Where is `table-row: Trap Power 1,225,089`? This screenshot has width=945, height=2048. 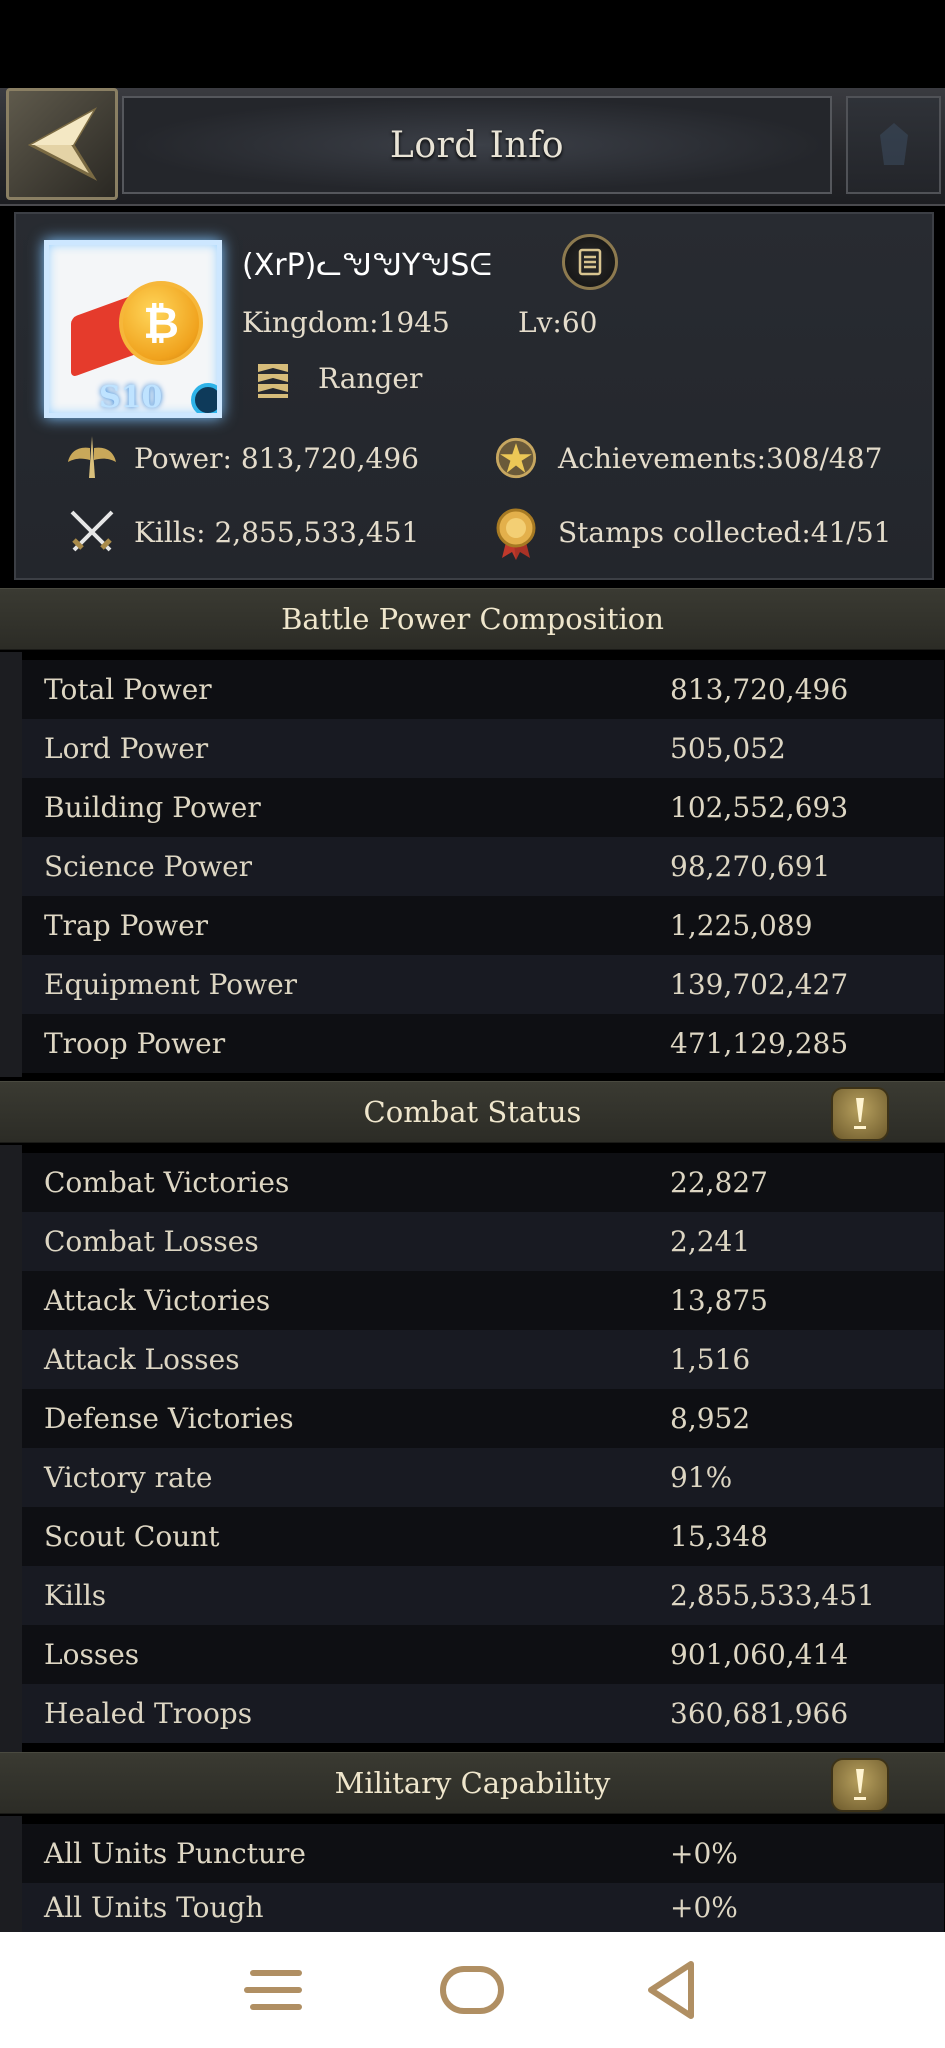
table-row: Trap Power 1,225,089 is located at coordinates (483, 925).